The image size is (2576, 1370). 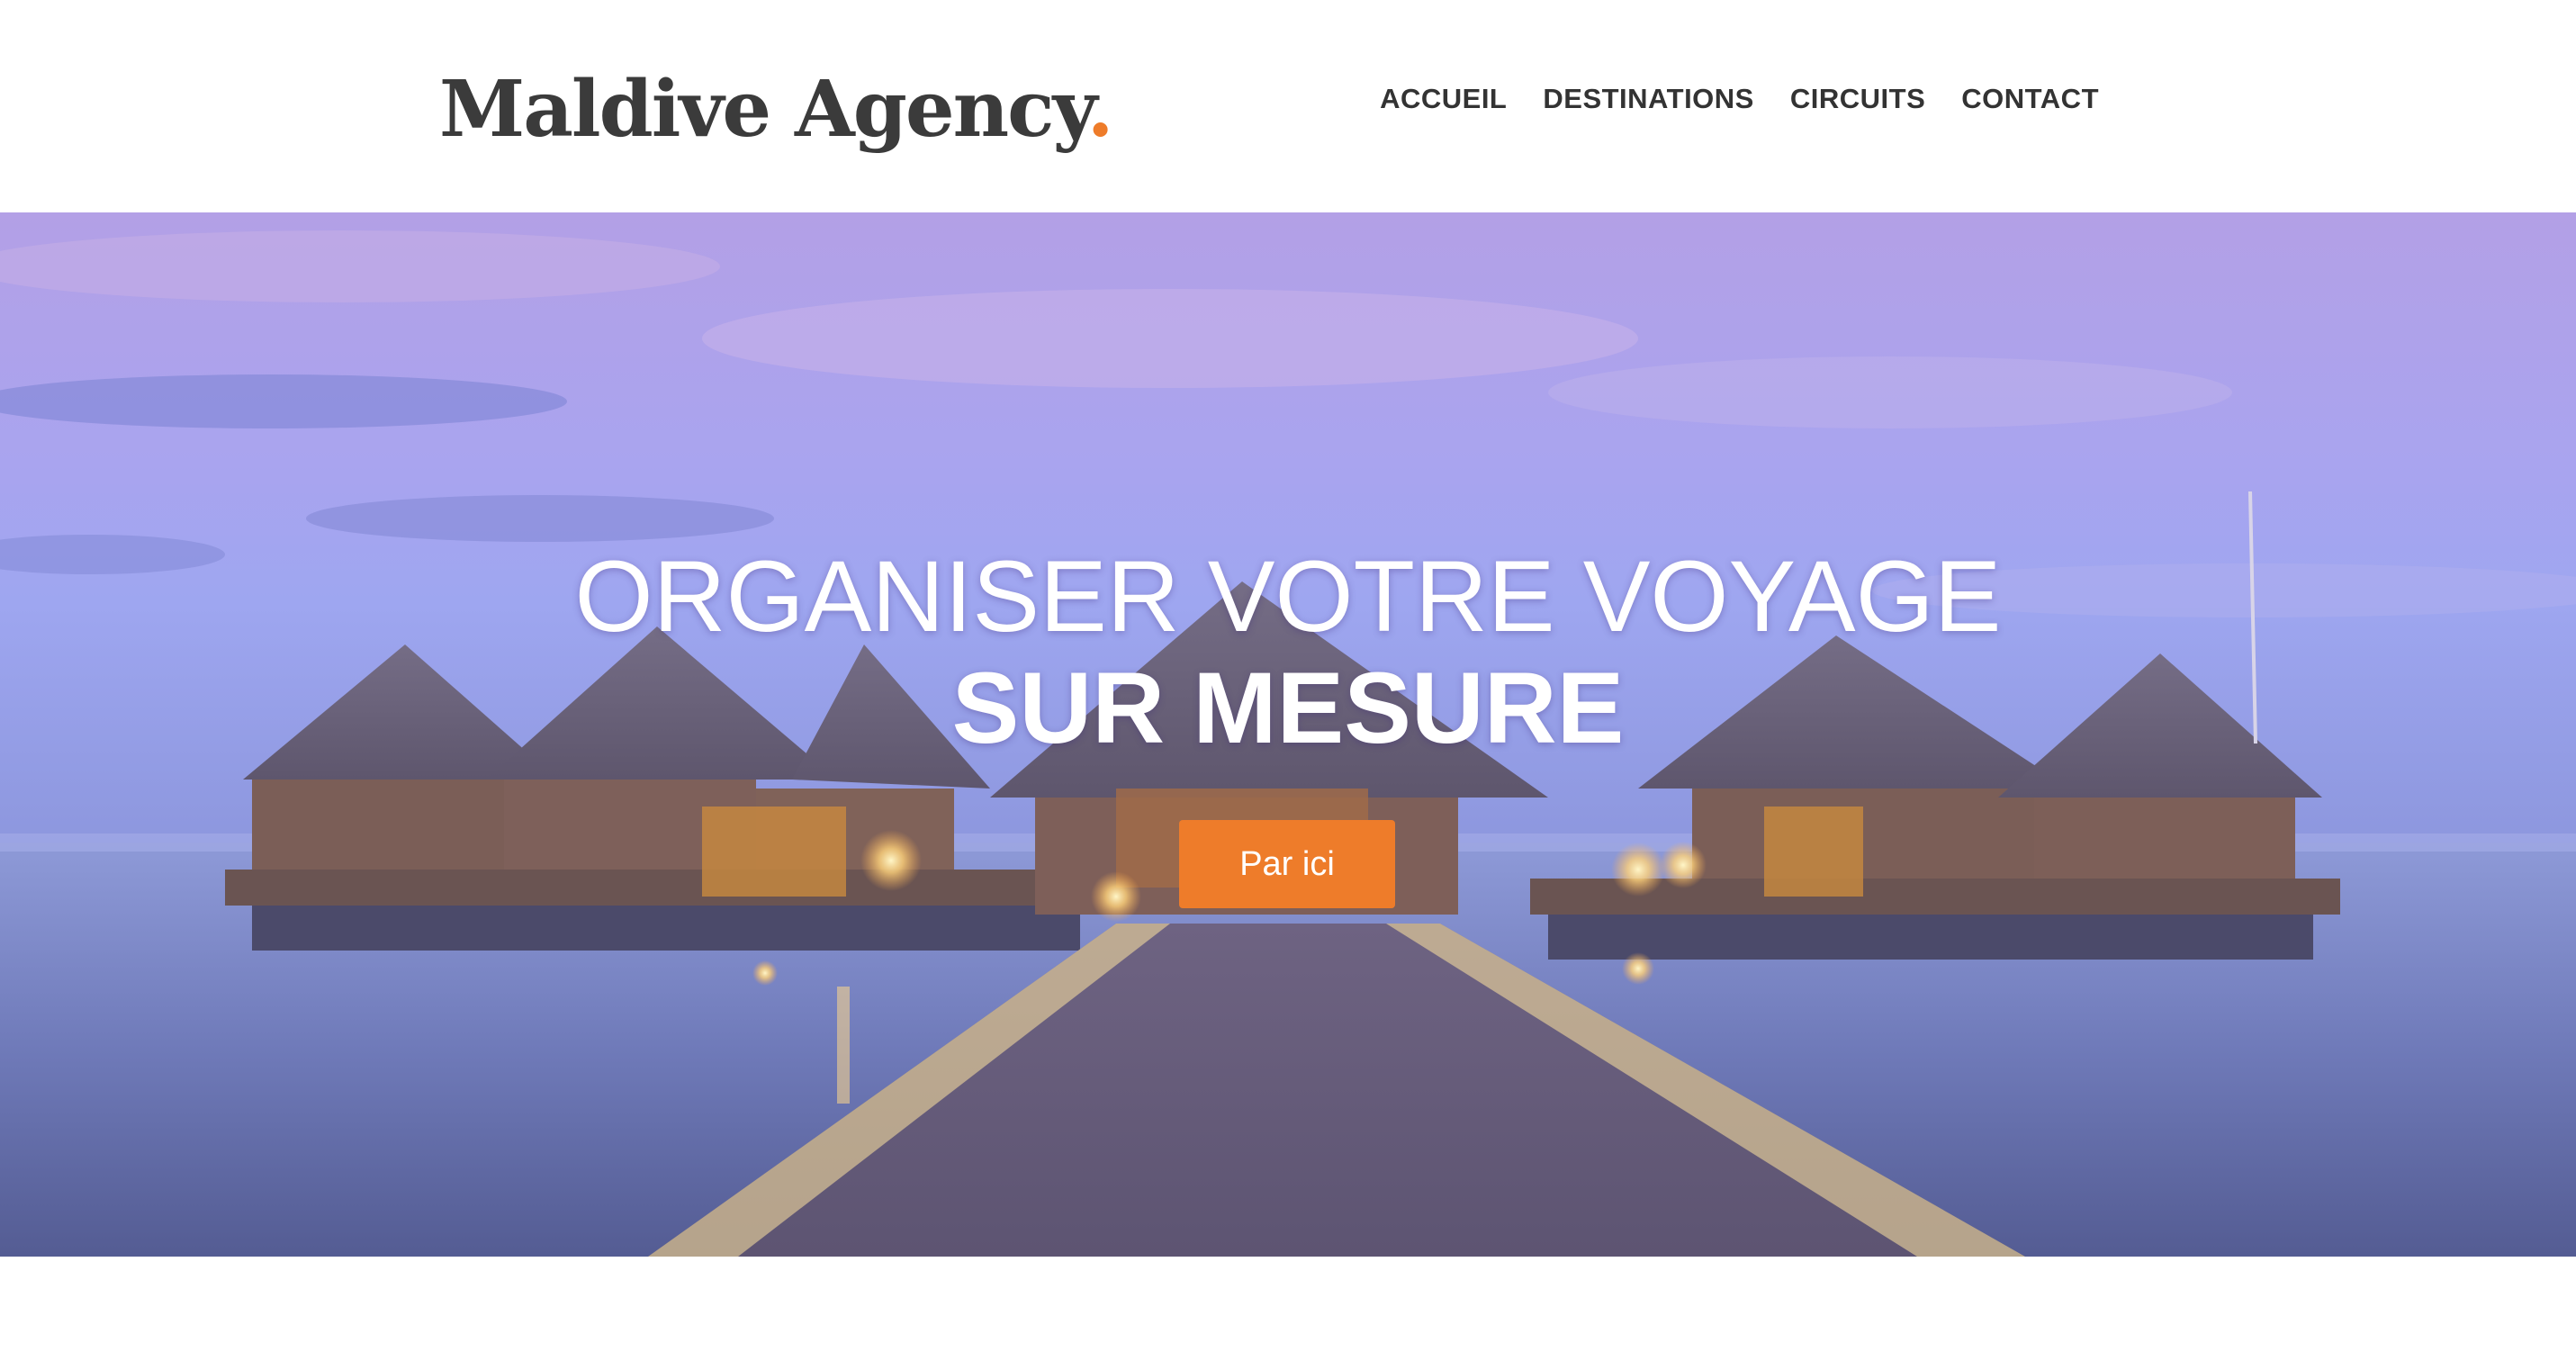 I want to click on par-ici-button: Par ici, so click(x=1287, y=864).